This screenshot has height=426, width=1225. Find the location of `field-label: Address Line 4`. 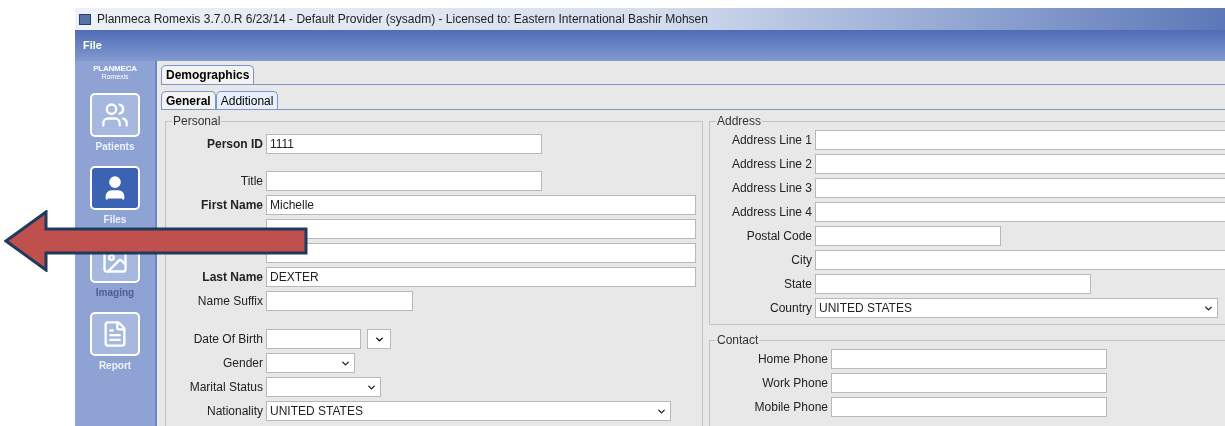

field-label: Address Line 4 is located at coordinates (771, 212).